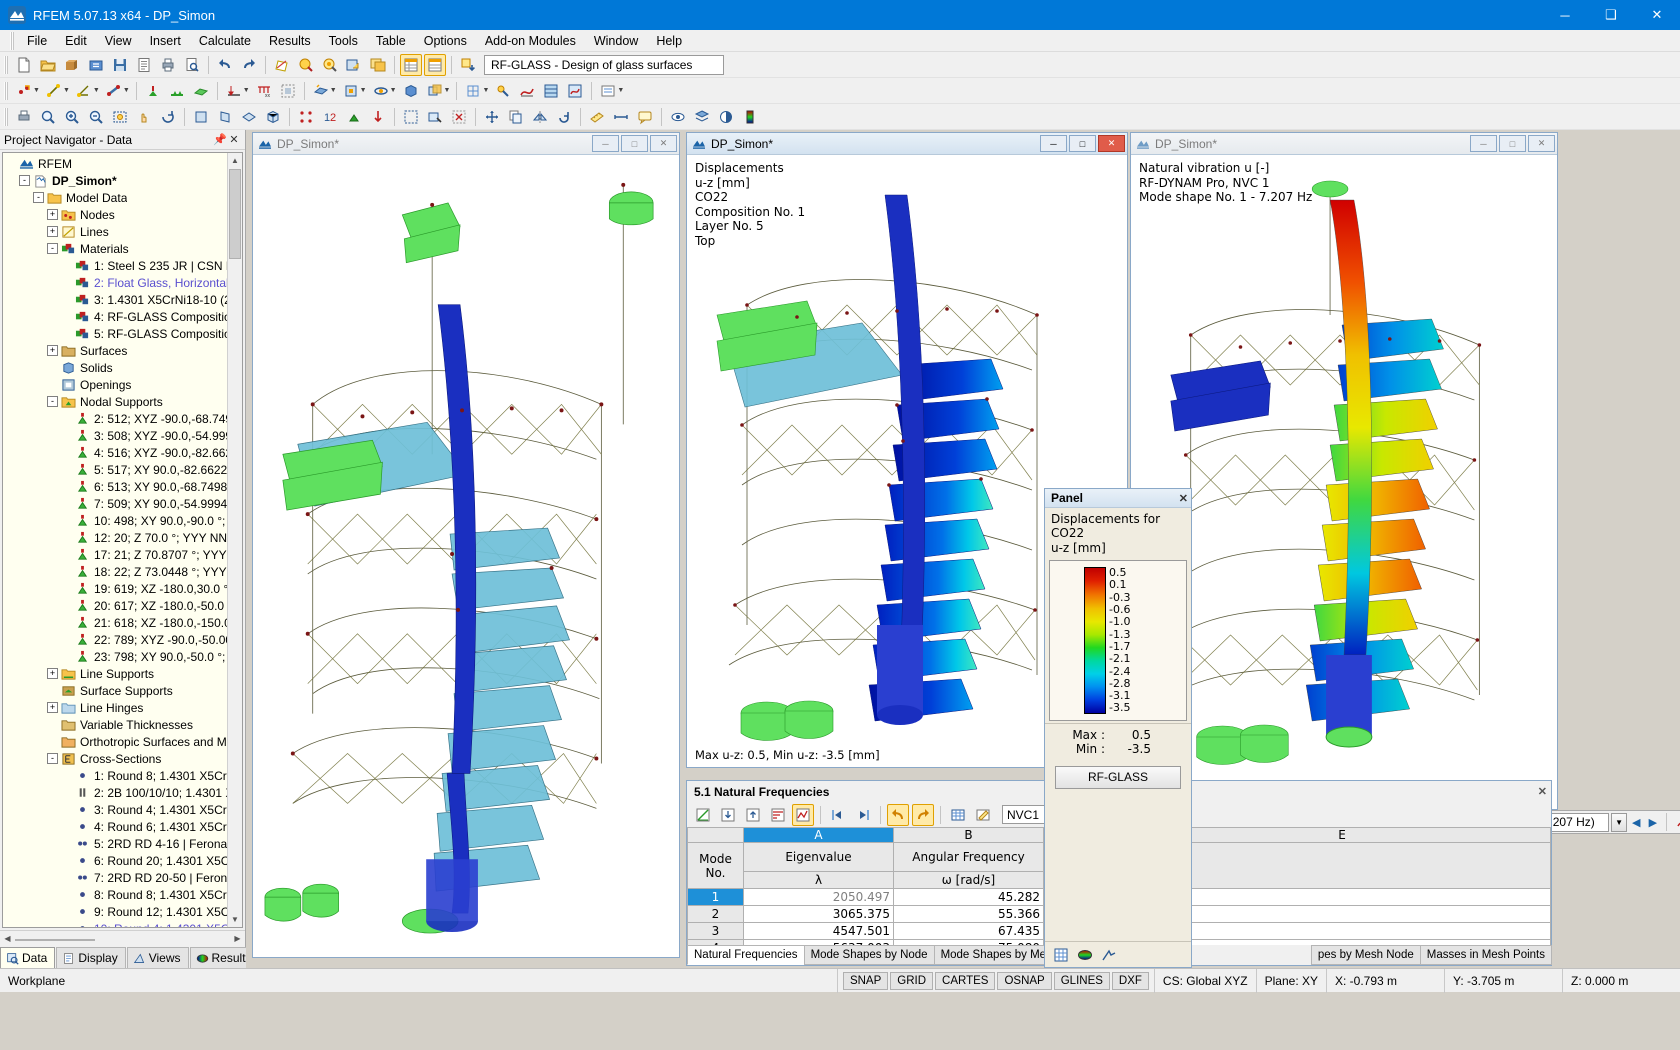  Describe the element at coordinates (122, 554) in the screenshot. I see `tree-node-17-21-z-70-8707-yyy-ni: 17: 21; Z 70.8707 °; YYY NI` at that location.